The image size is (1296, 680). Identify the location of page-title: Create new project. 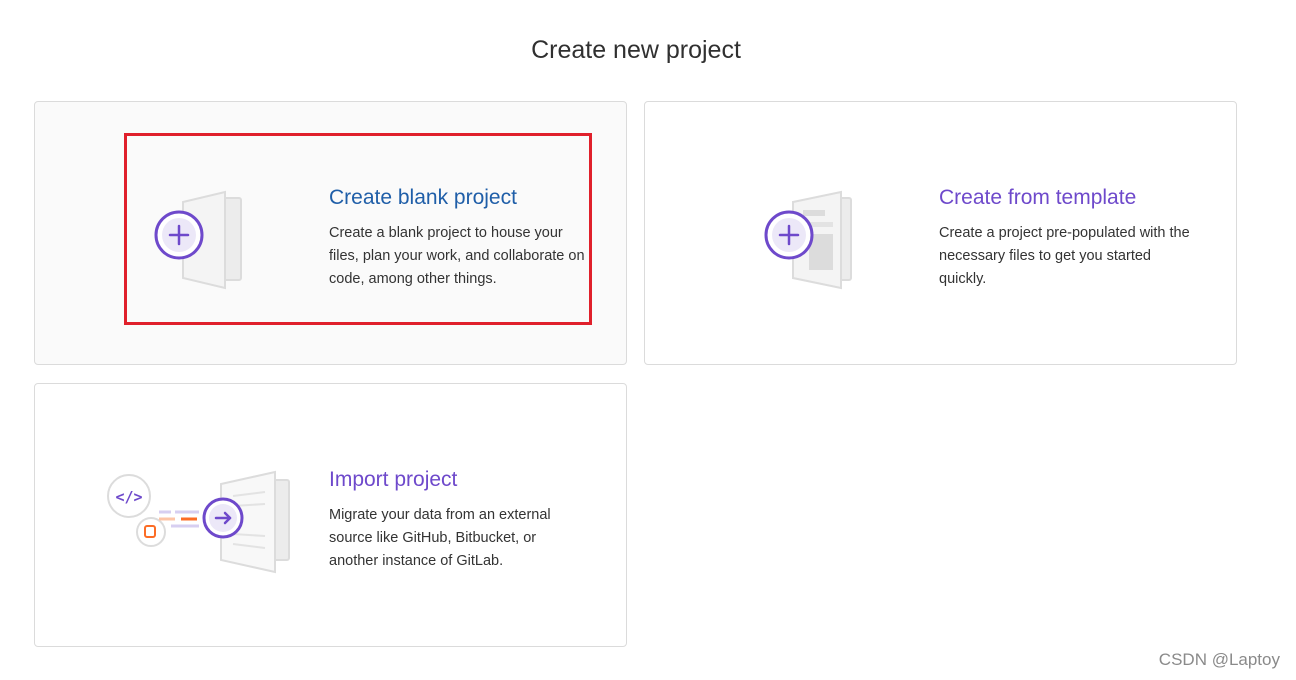
(636, 50).